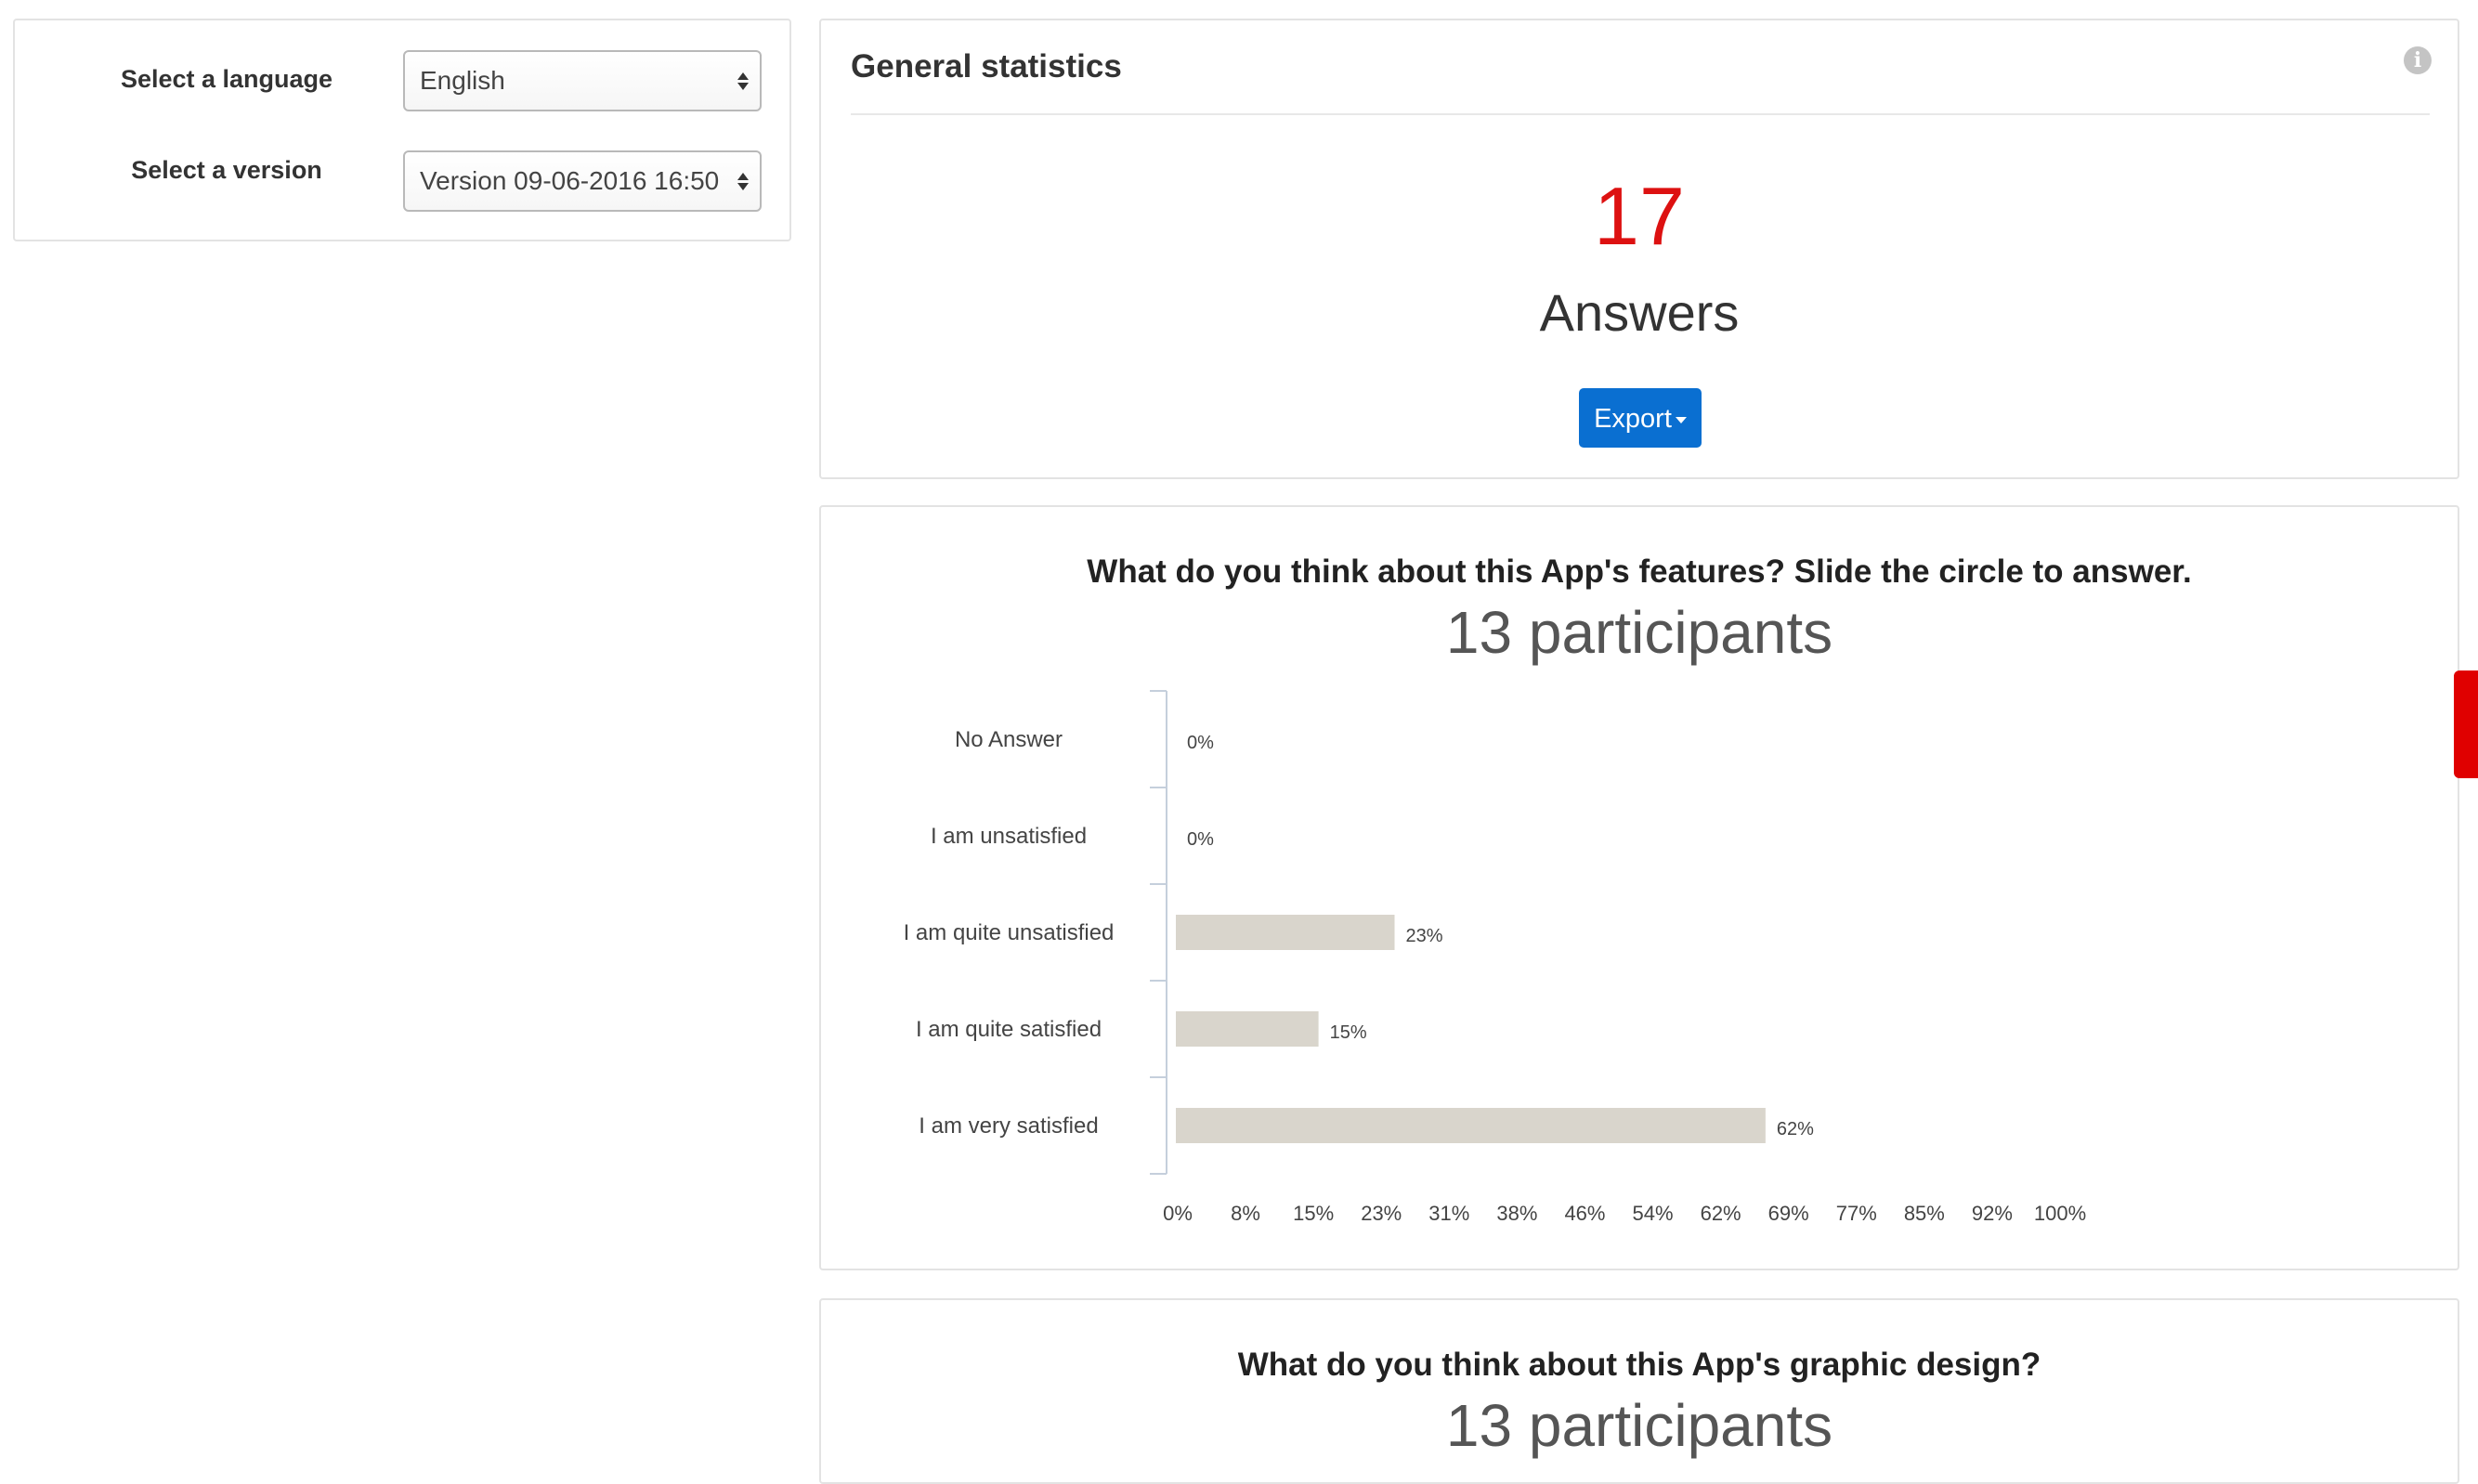 This screenshot has width=2478, height=1484. Describe the element at coordinates (1009, 836) in the screenshot. I see `category-label: I am unsatisfied` at that location.